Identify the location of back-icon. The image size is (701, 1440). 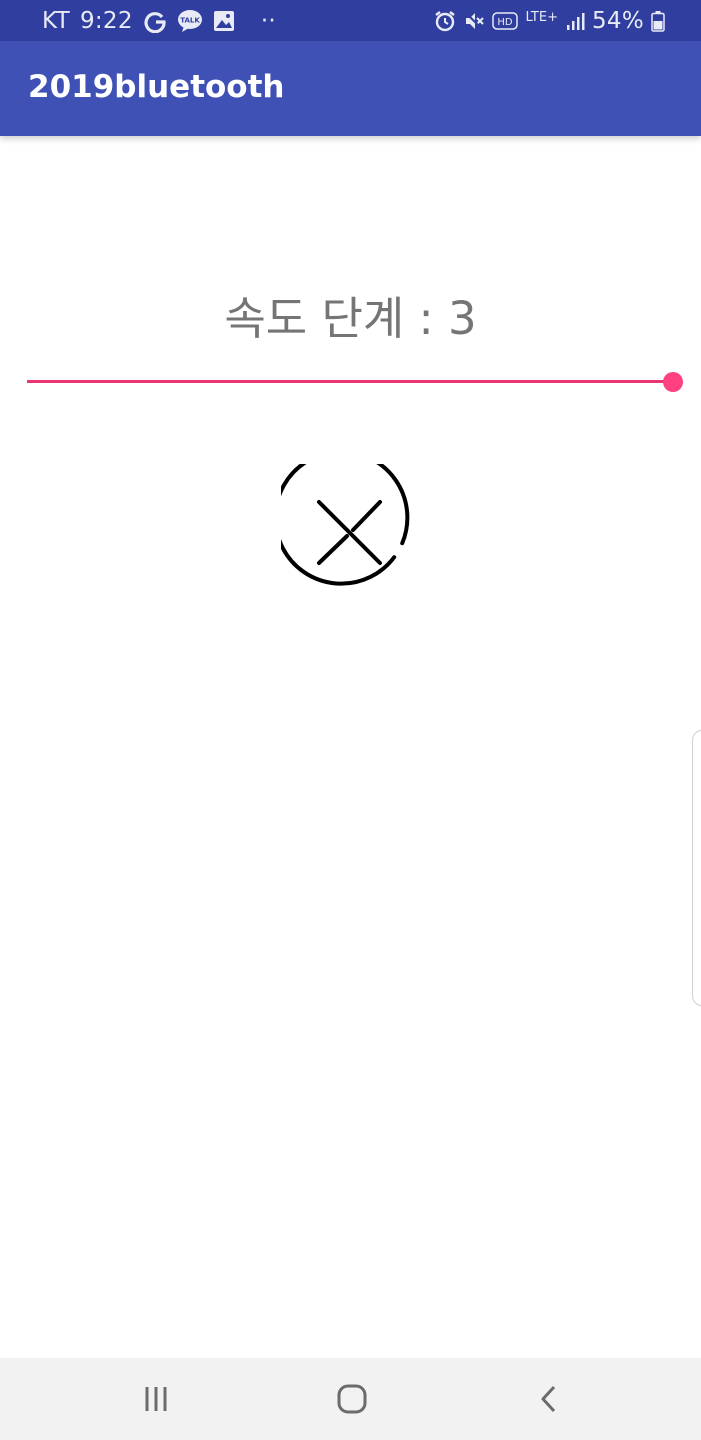
(548, 1399).